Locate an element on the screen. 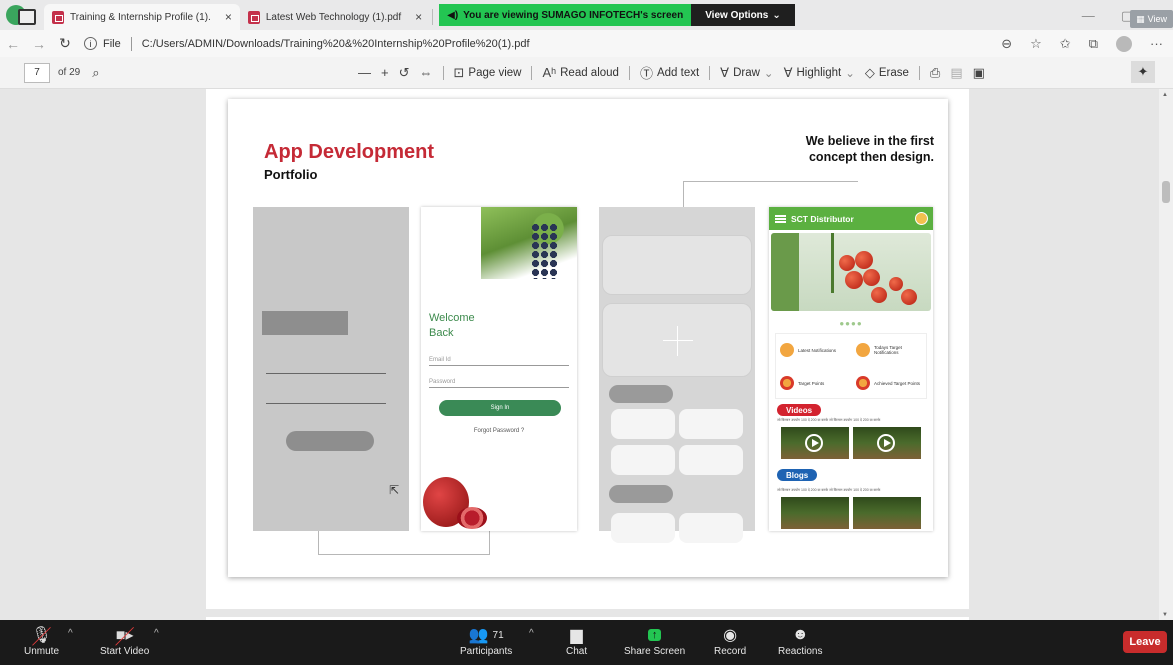 The width and height of the screenshot is (1173, 665). pdf-icon is located at coordinates (253, 17).